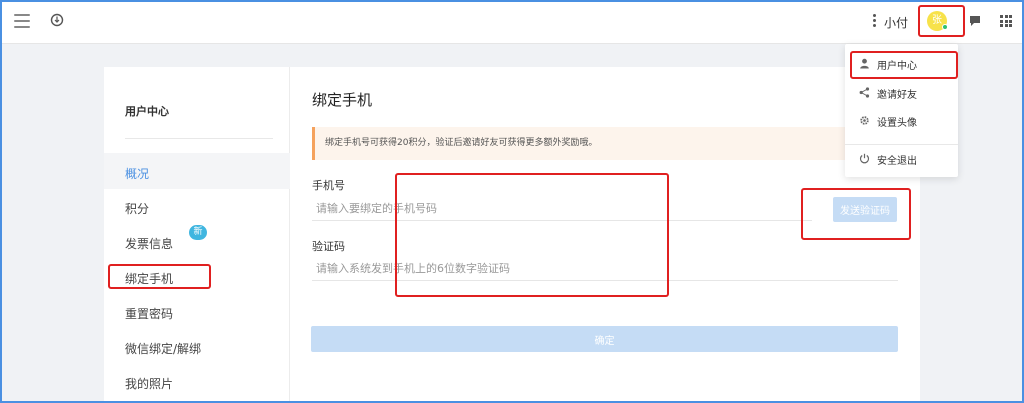  Describe the element at coordinates (199, 138) in the screenshot. I see `sidebar-divider` at that location.